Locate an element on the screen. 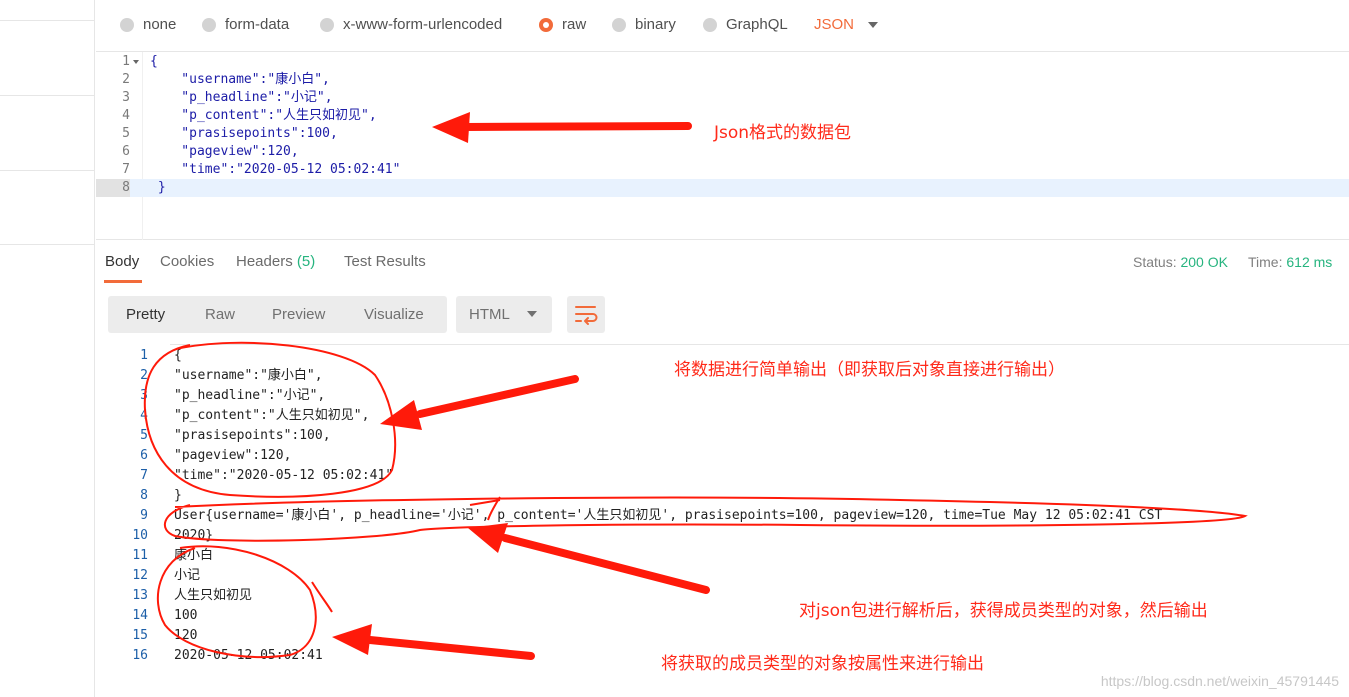  radio-label: raw is located at coordinates (574, 24).